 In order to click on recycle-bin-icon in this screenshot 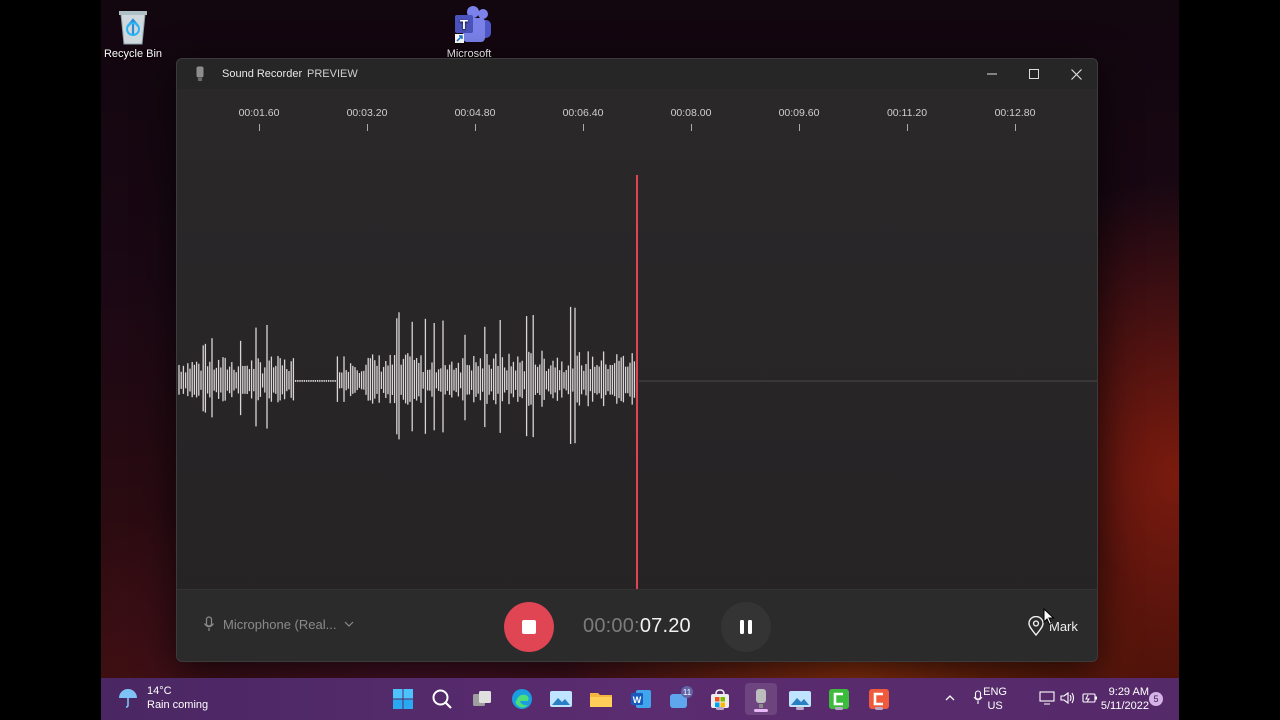, I will do `click(133, 25)`.